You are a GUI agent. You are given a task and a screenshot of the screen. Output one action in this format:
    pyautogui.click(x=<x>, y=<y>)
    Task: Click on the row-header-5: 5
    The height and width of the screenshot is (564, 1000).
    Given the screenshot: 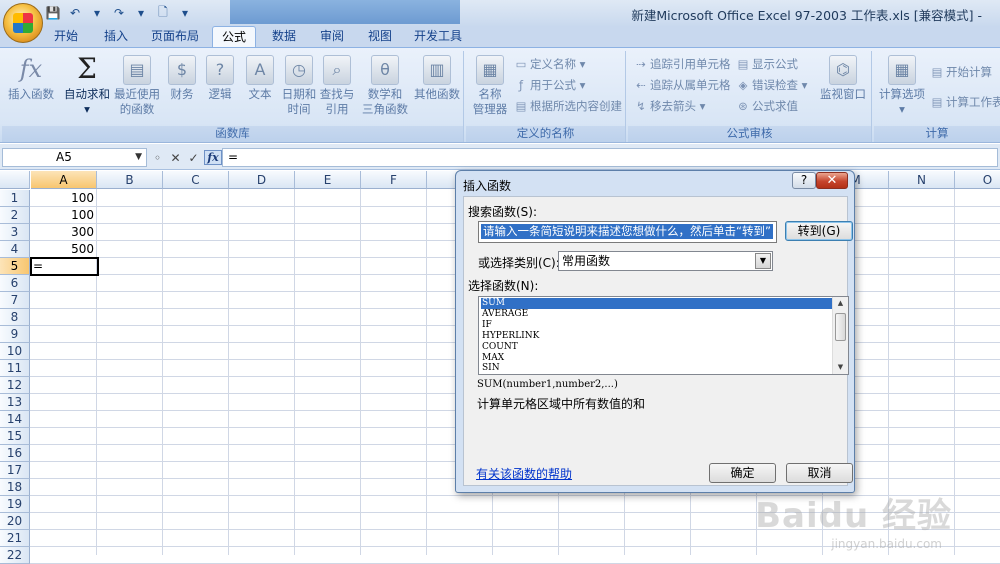 What is the action you would take?
    pyautogui.click(x=15, y=266)
    